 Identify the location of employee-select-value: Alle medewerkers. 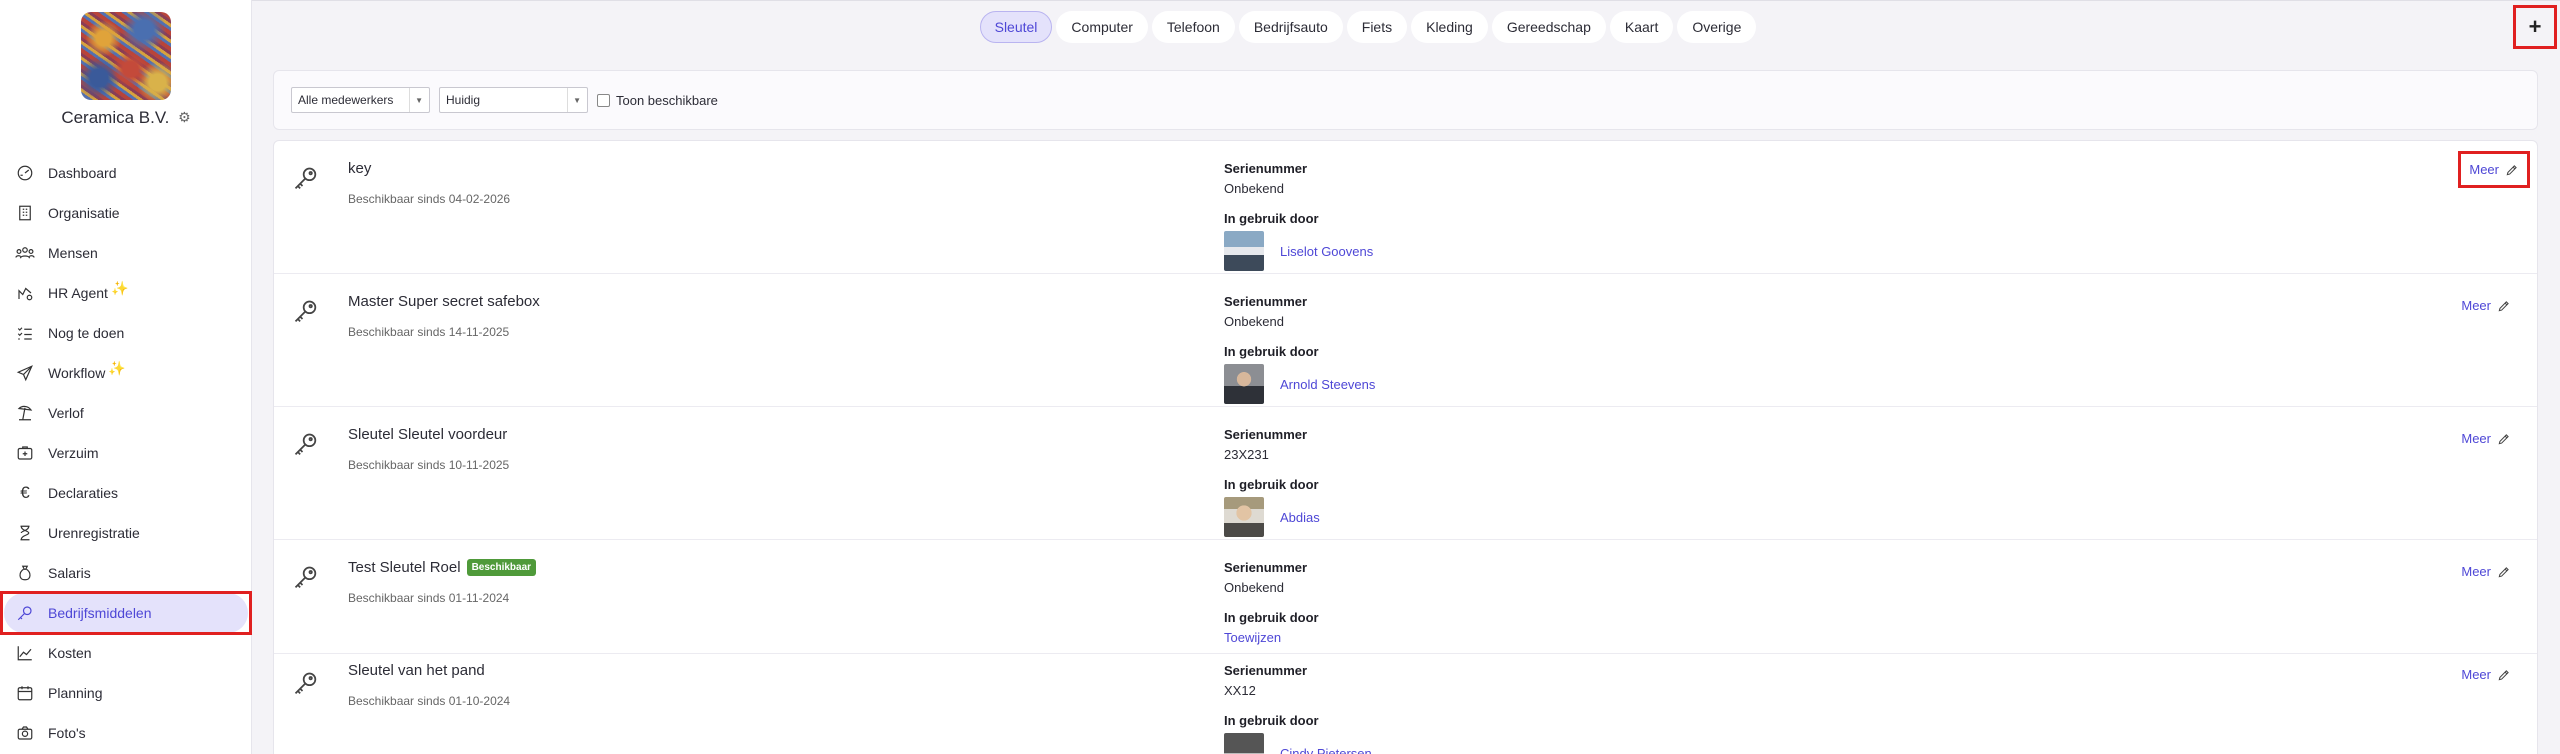
(346, 100).